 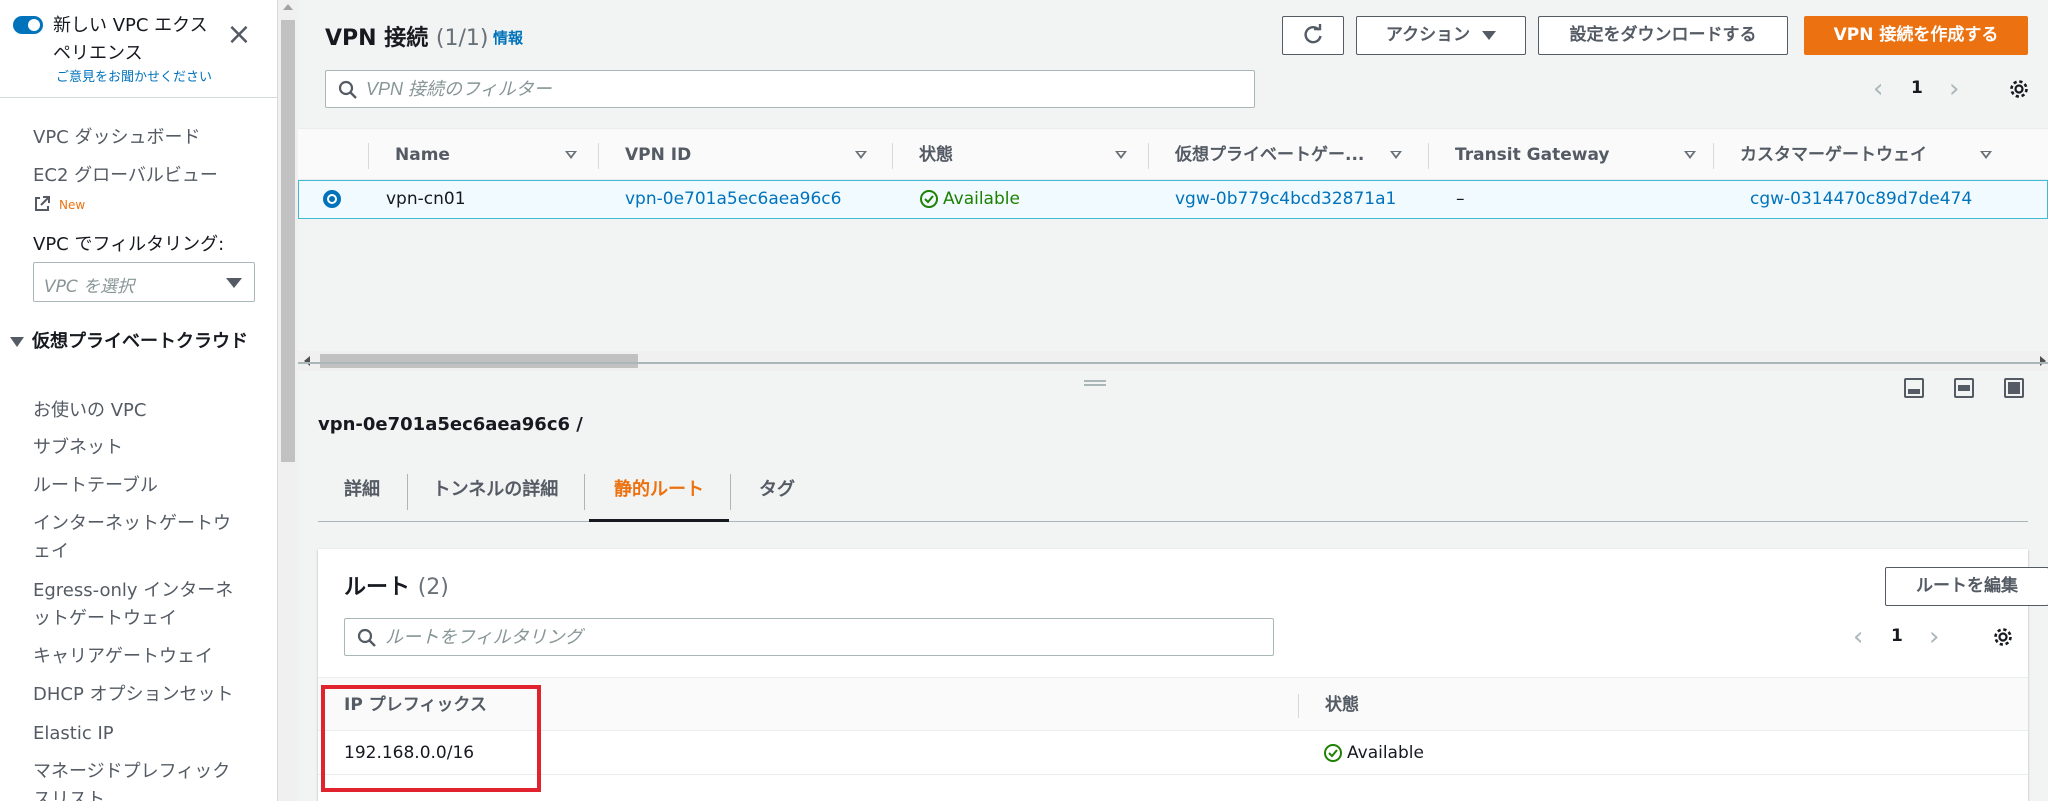 I want to click on drag-handle-icon, so click(x=1095, y=383).